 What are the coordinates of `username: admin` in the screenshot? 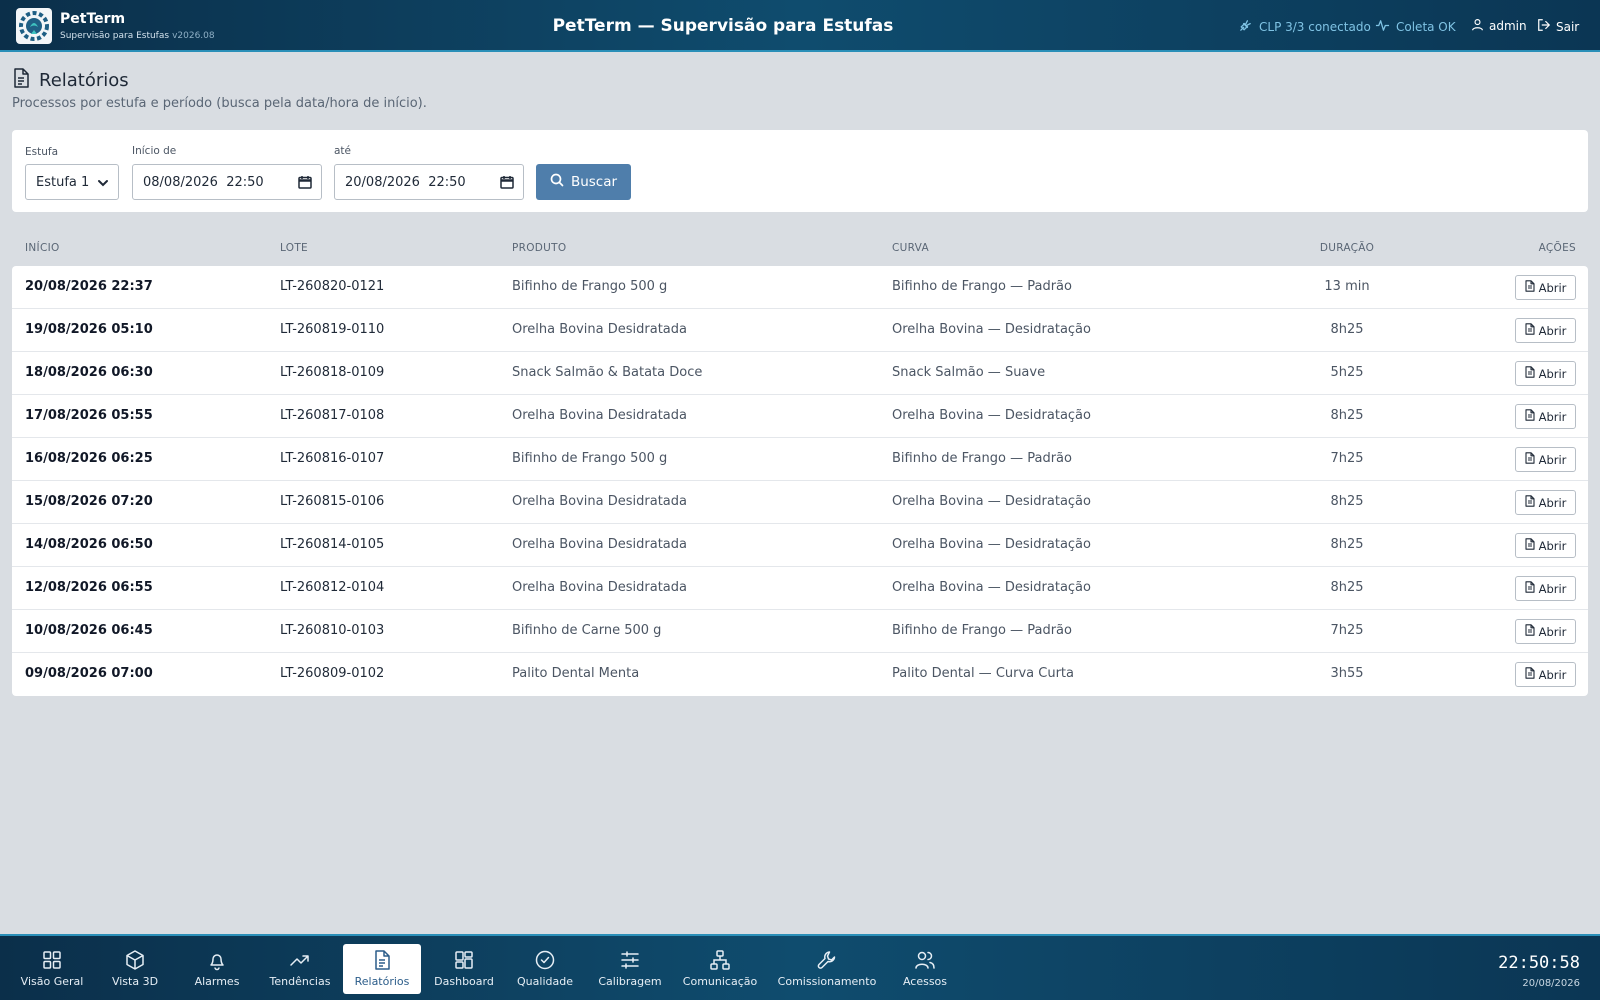 It's located at (1508, 26).